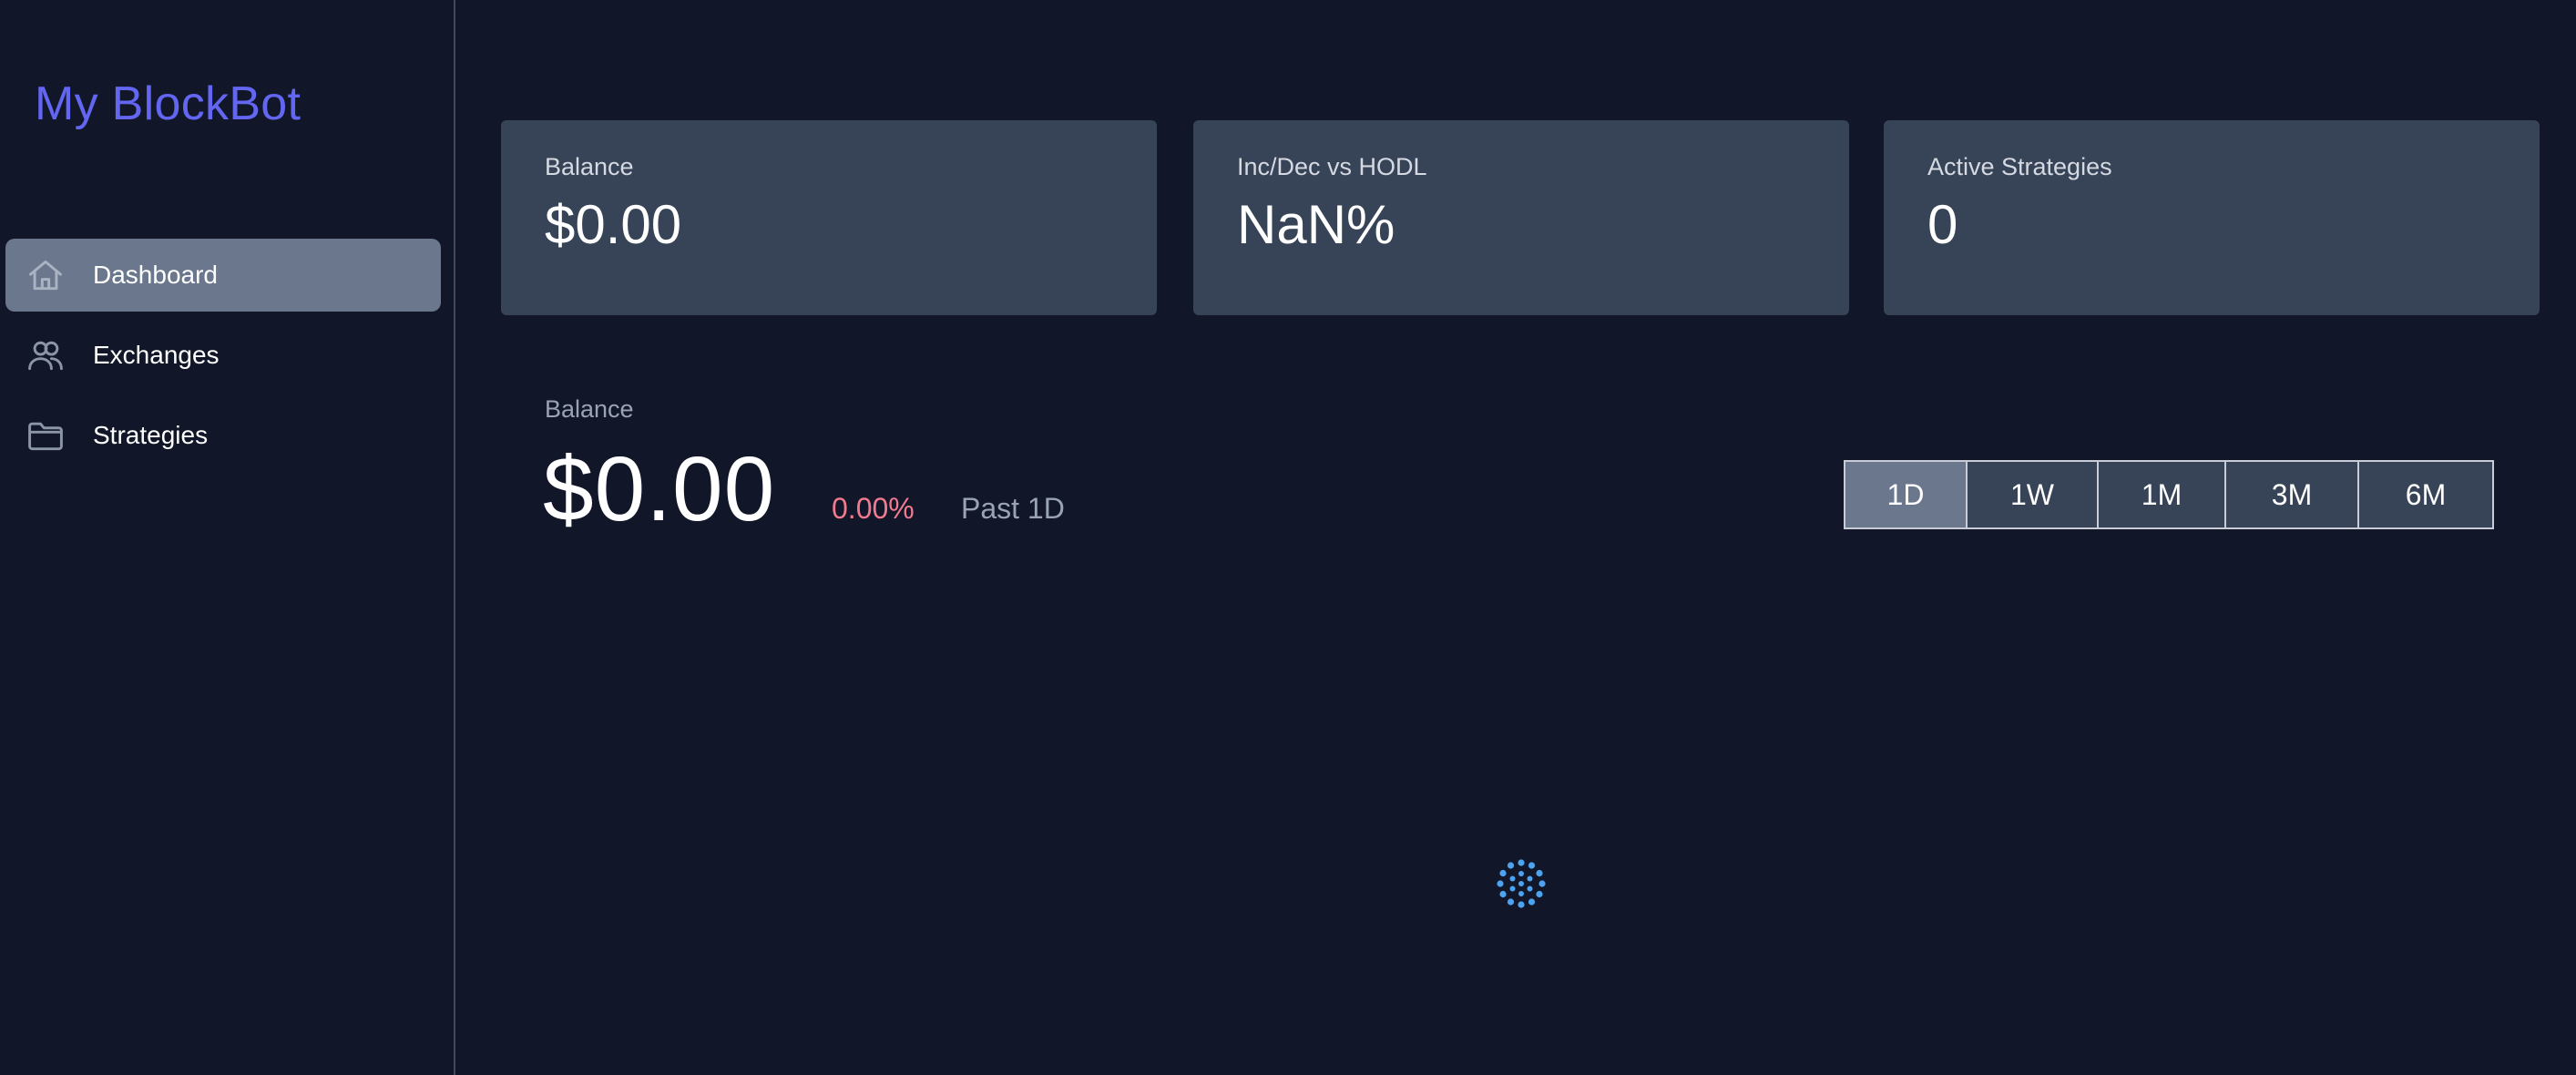 This screenshot has width=2576, height=1075. I want to click on range-button-6m: 6M, so click(2425, 495).